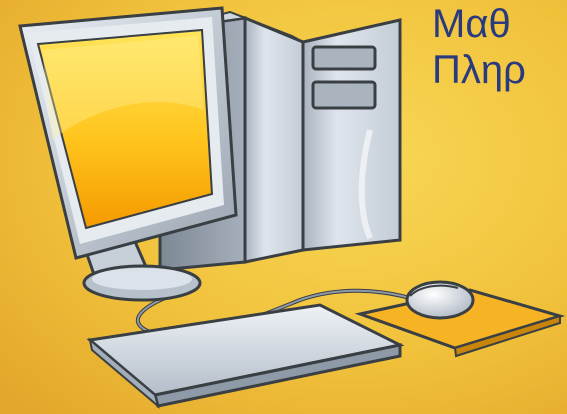 This screenshot has width=567, height=414. What do you see at coordinates (479, 70) in the screenshot?
I see `slide-title-line-2: Πληρ` at bounding box center [479, 70].